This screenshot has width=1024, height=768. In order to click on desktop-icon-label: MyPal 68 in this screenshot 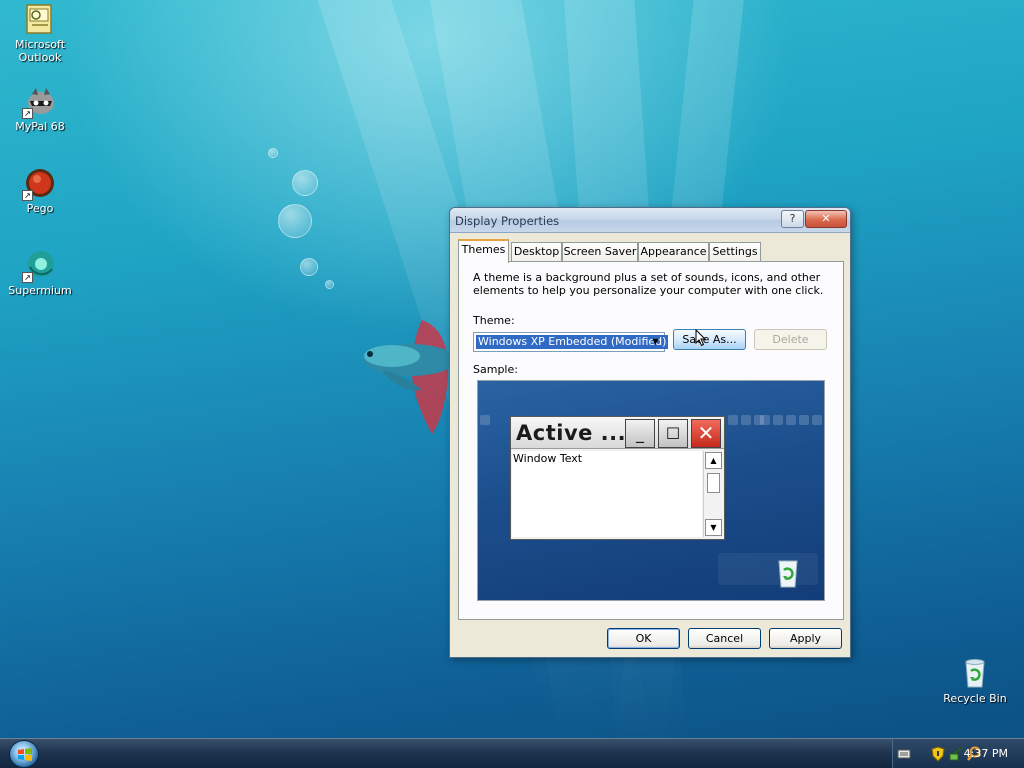, I will do `click(40, 126)`.